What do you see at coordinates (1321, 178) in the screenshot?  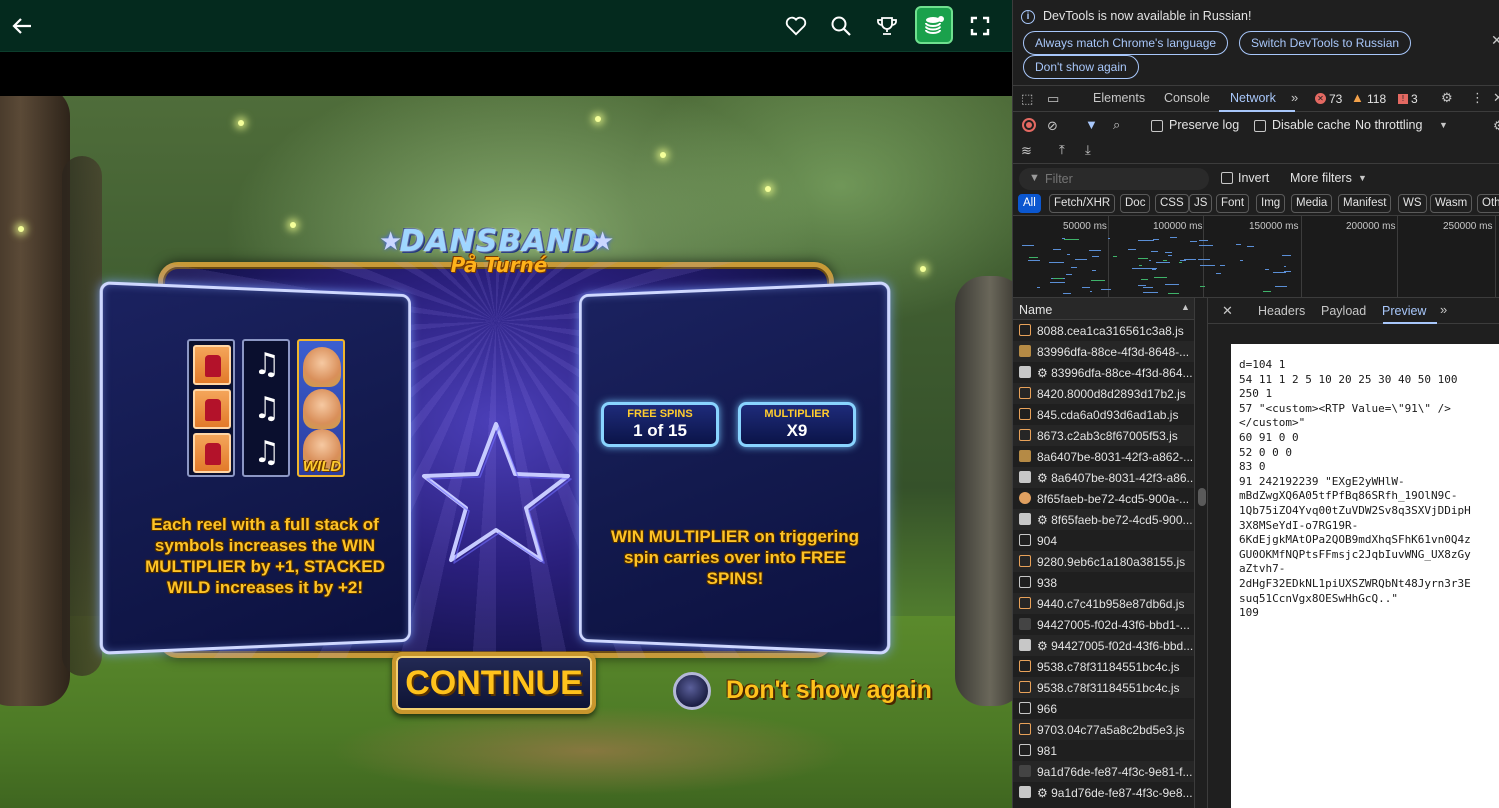 I see `more-filters-dropdown: More filters` at bounding box center [1321, 178].